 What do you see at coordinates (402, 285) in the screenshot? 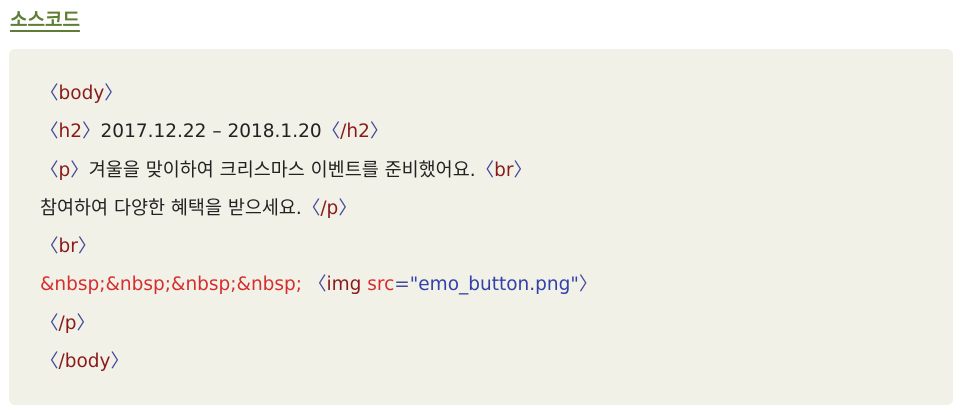
I see `equals-sign: =` at bounding box center [402, 285].